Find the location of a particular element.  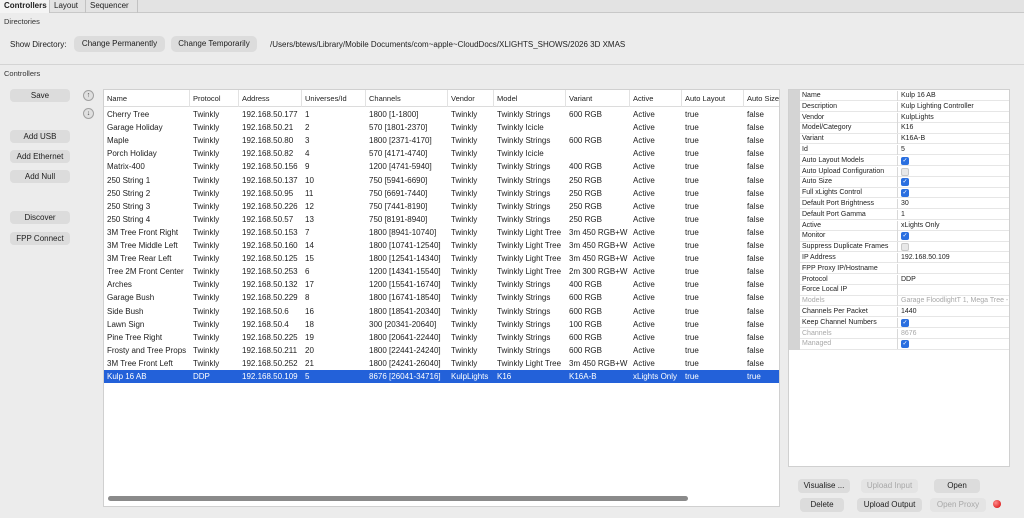

property-row: Keep Channel Numbers ✓ is located at coordinates (904, 322).